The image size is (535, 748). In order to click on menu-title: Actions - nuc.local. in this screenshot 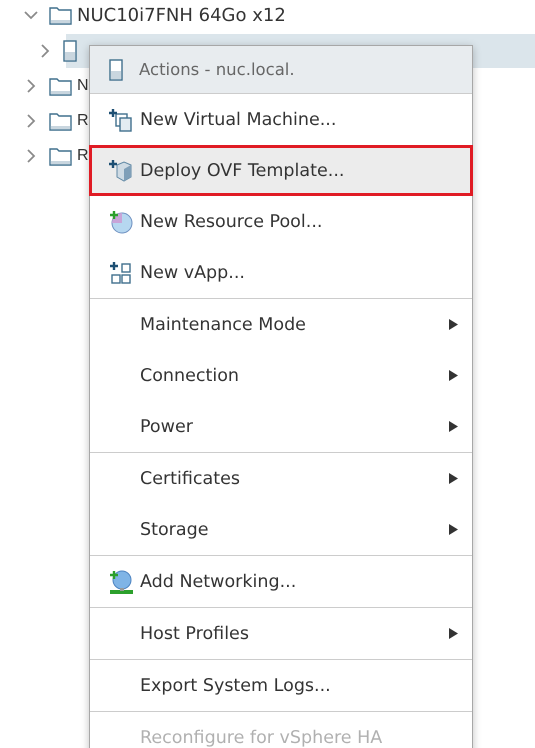, I will do `click(217, 69)`.